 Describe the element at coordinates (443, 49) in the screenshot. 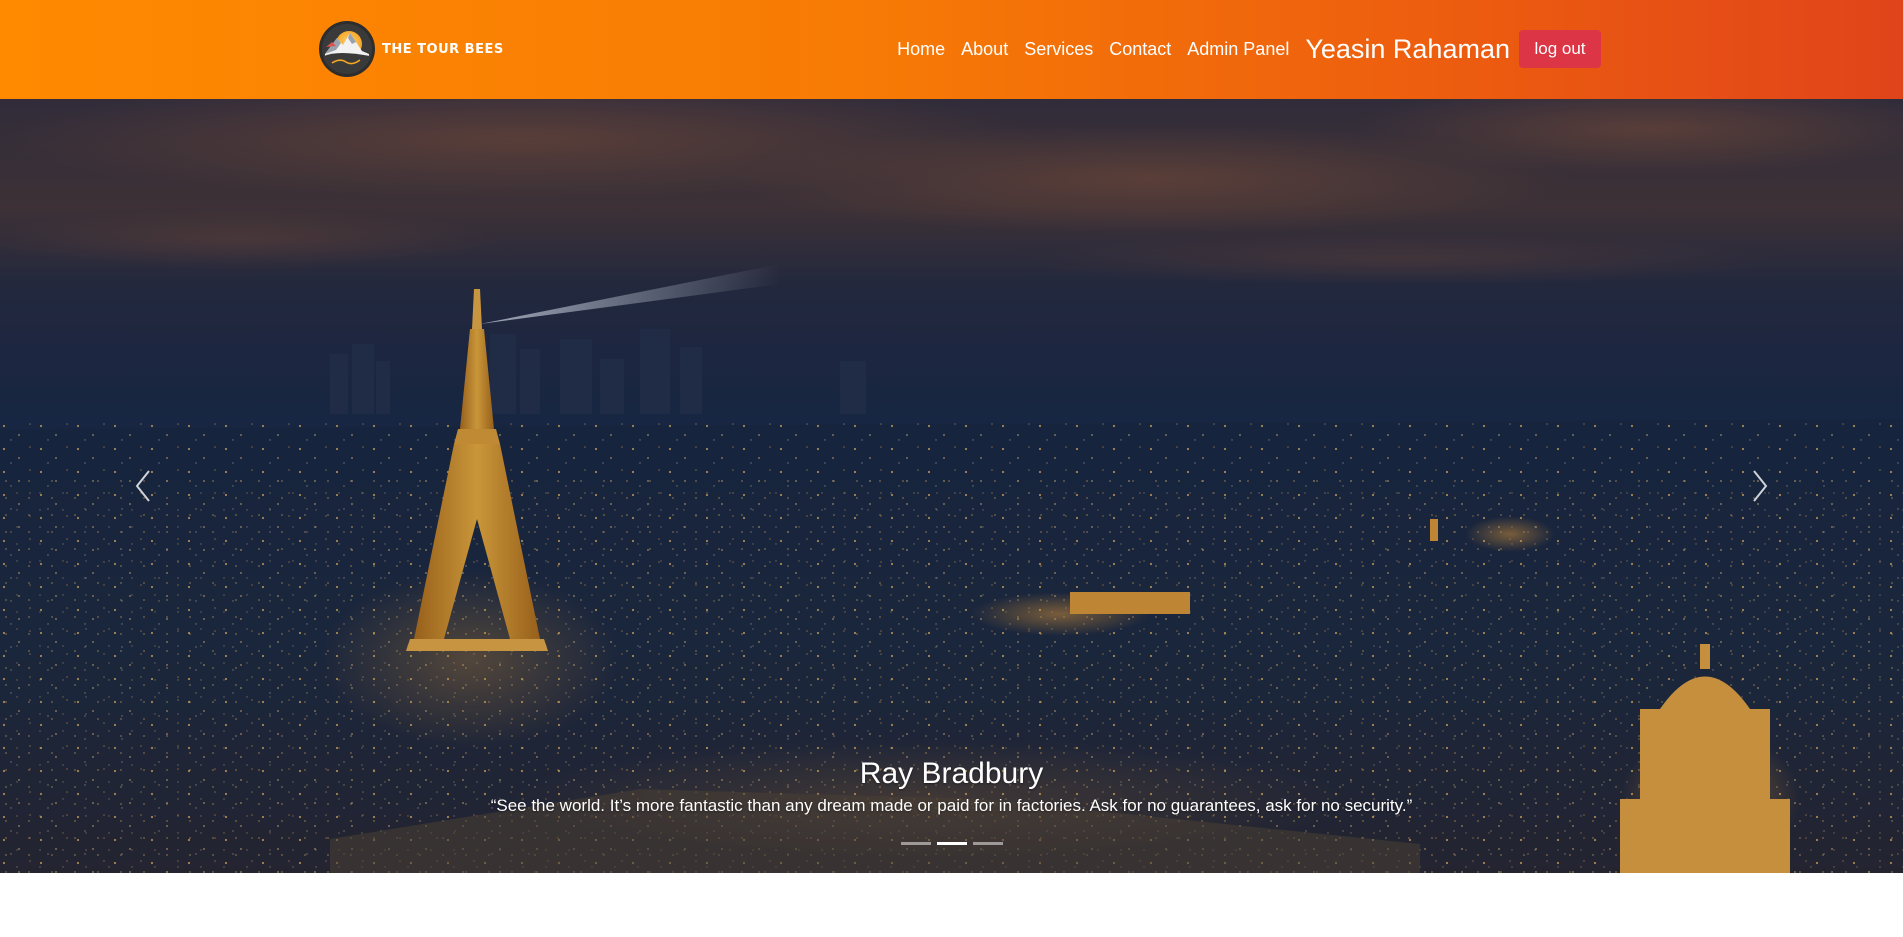

I see `brand-name: THE TOUR BEES` at that location.